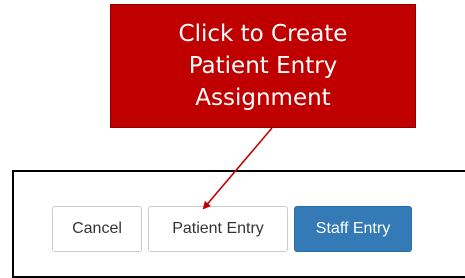 Image resolution: width=465 pixels, height=278 pixels. Describe the element at coordinates (263, 34) in the screenshot. I see `callout-line-1: Click to Create` at that location.